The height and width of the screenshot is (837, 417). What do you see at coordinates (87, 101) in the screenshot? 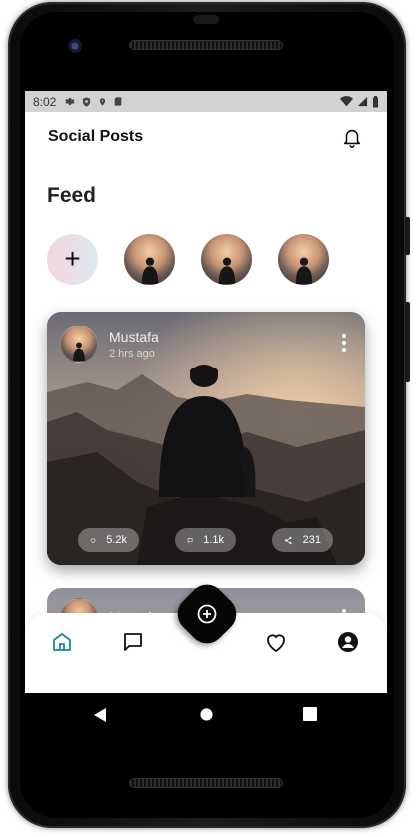
I see `shield-icon` at bounding box center [87, 101].